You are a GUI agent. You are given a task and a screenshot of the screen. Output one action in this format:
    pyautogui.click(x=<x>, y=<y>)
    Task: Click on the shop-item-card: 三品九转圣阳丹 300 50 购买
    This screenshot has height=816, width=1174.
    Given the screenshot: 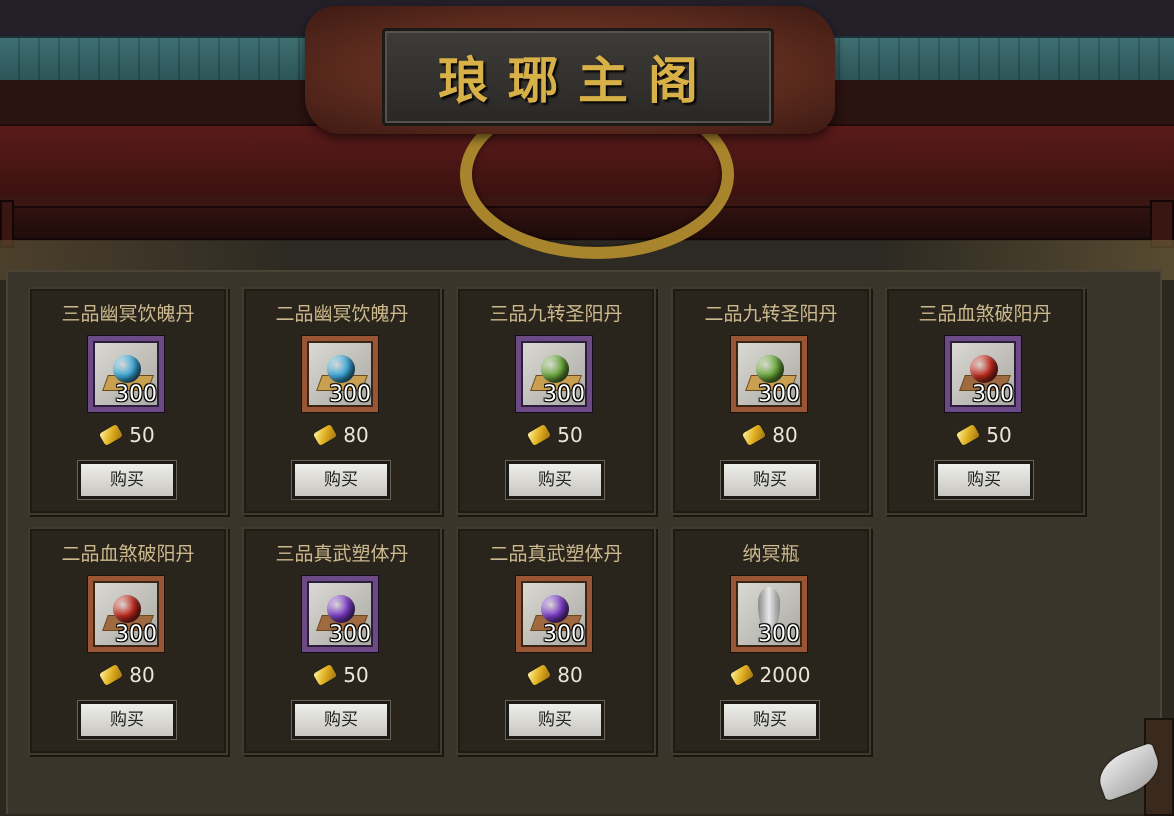 What is the action you would take?
    pyautogui.click(x=556, y=401)
    